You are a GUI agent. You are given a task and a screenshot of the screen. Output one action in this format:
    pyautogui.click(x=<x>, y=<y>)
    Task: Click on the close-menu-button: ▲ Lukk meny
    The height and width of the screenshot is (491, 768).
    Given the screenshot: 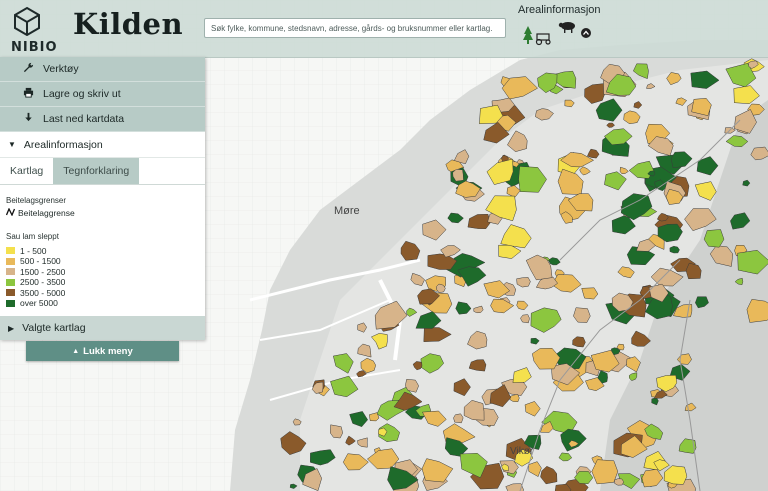 What is the action you would take?
    pyautogui.click(x=102, y=351)
    